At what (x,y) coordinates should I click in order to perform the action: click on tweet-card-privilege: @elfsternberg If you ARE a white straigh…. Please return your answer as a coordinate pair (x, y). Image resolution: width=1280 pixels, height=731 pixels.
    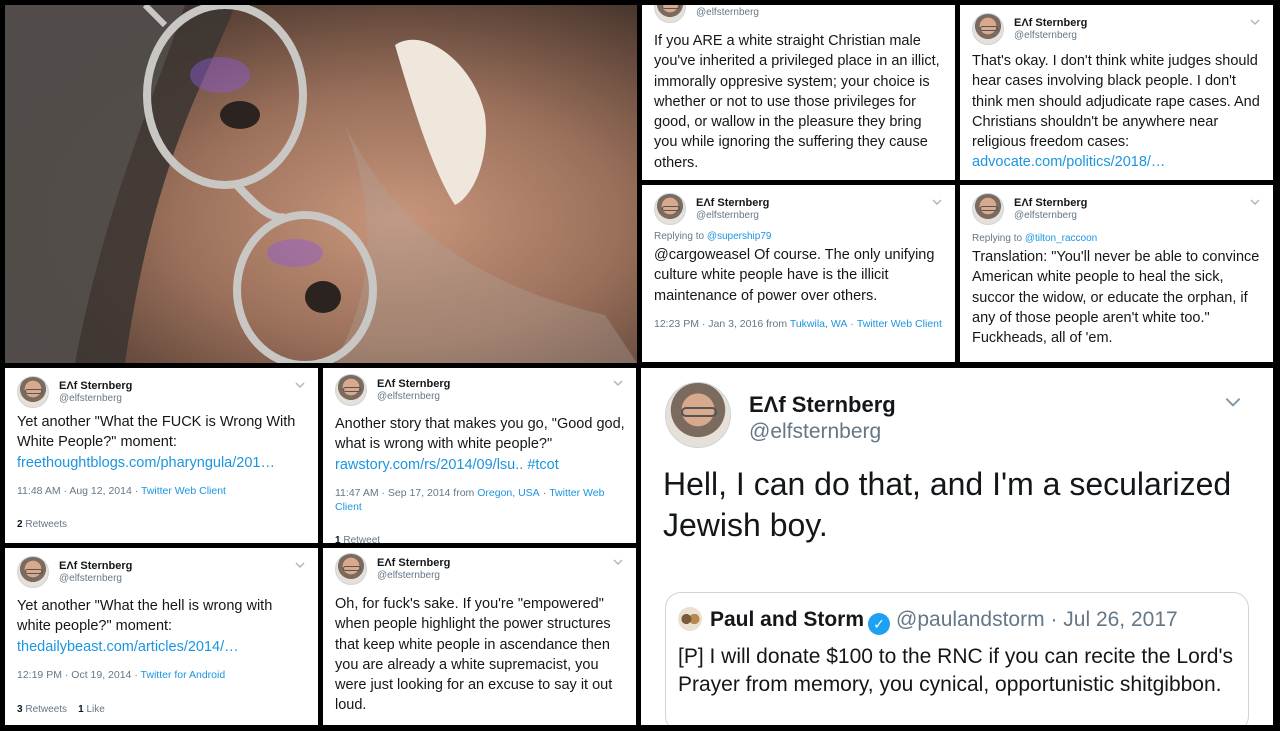
    Looking at the image, I should click on (798, 92).